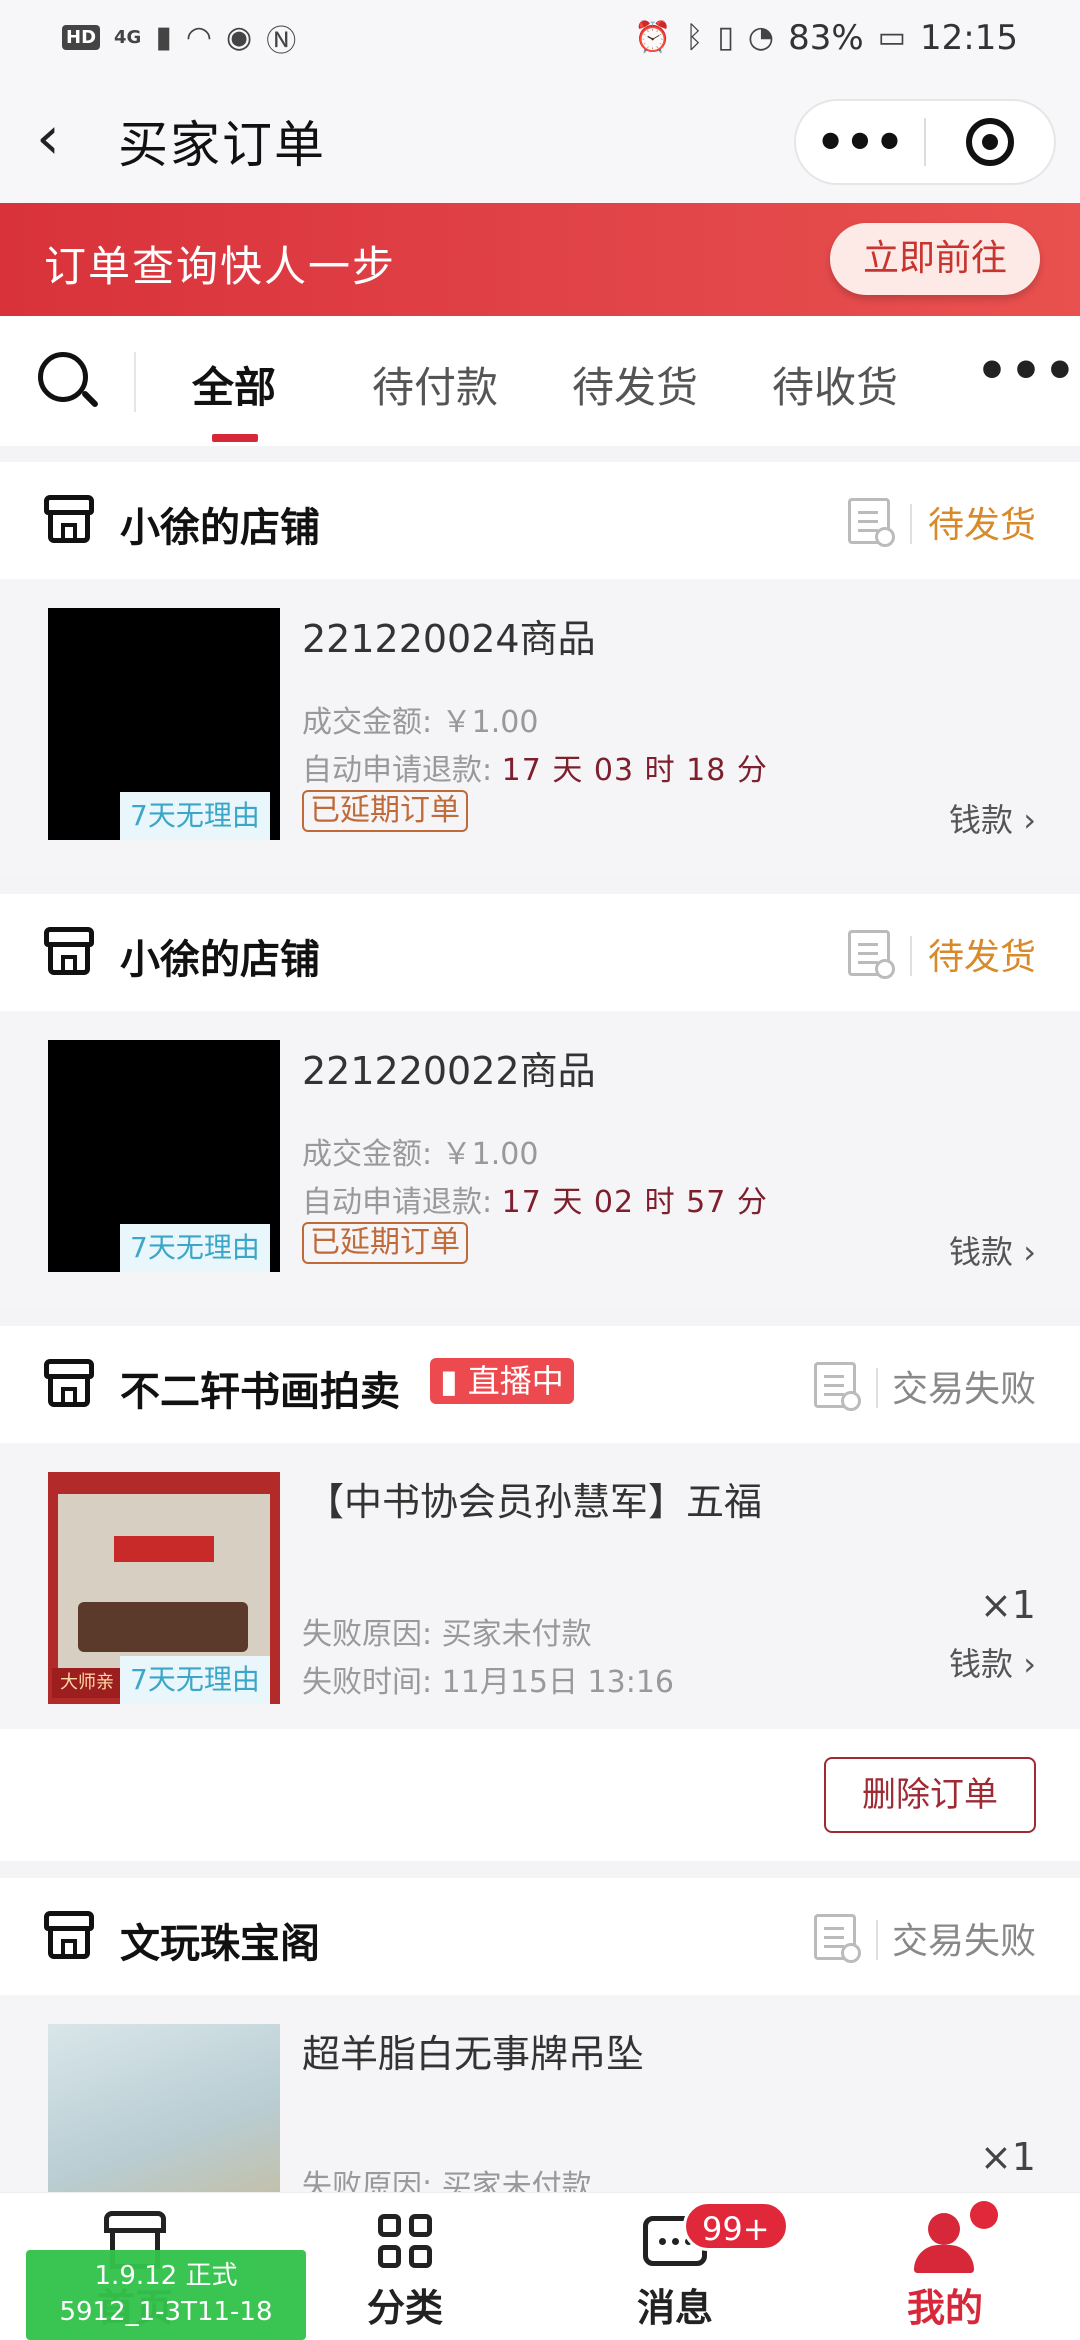 This screenshot has width=1080, height=2340. What do you see at coordinates (90, 399) in the screenshot?
I see `search-icon-handle` at bounding box center [90, 399].